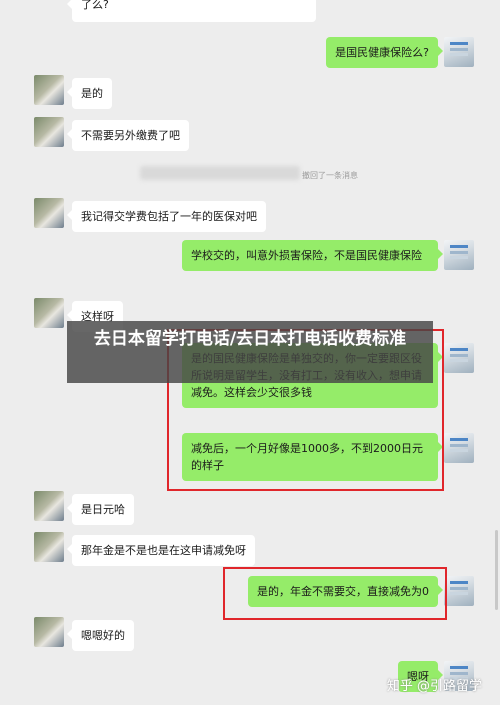  I want to click on recall-notice: 撤回了一条消息, so click(330, 175).